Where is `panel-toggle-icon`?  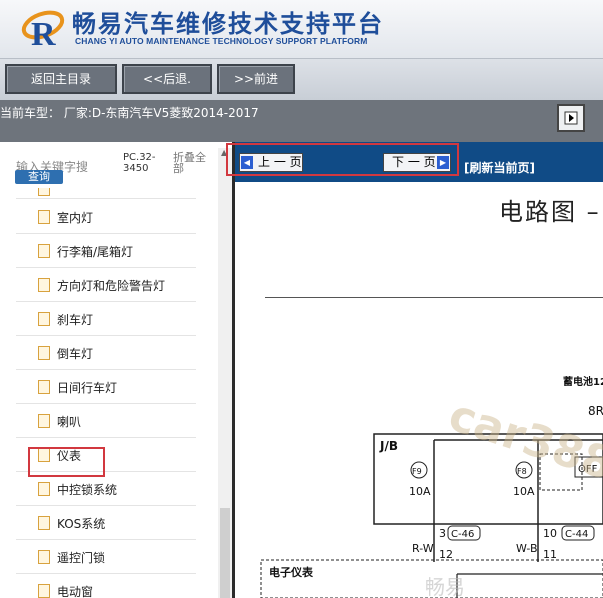
panel-toggle-icon is located at coordinates (571, 118).